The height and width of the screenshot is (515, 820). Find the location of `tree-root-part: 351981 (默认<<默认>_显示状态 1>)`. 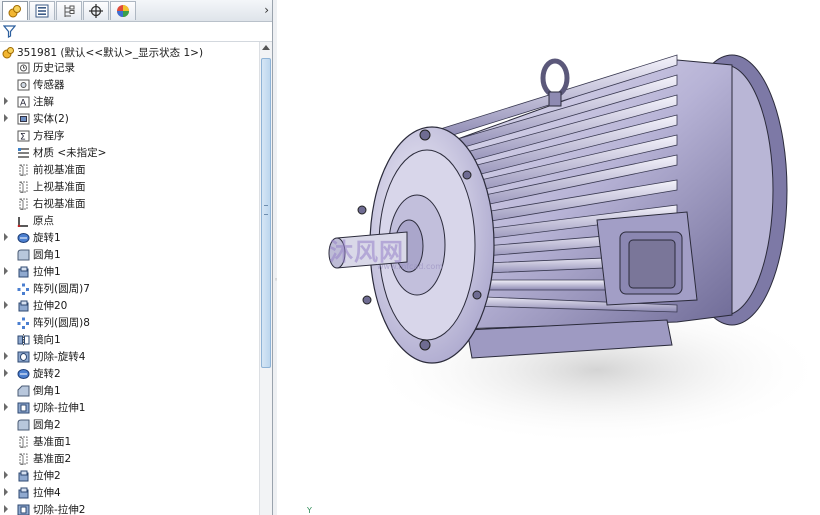

tree-root-part: 351981 (默认<<默认>_显示状态 1>) is located at coordinates (102, 52).